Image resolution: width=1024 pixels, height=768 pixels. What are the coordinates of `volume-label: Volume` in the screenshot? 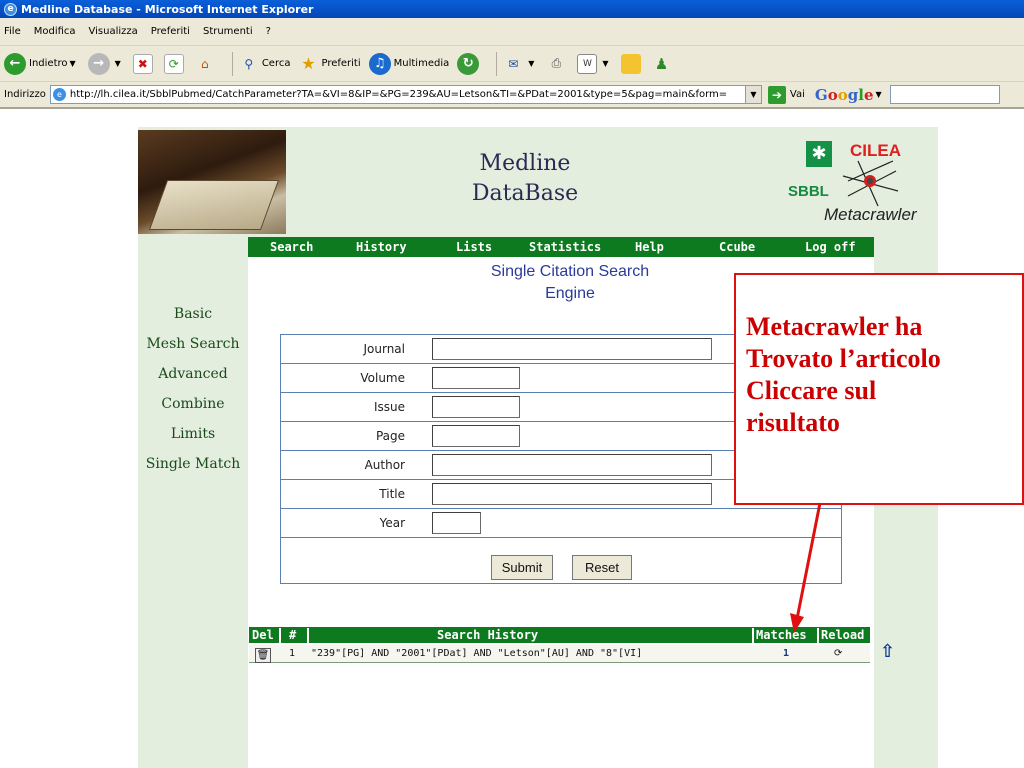 It's located at (382, 378).